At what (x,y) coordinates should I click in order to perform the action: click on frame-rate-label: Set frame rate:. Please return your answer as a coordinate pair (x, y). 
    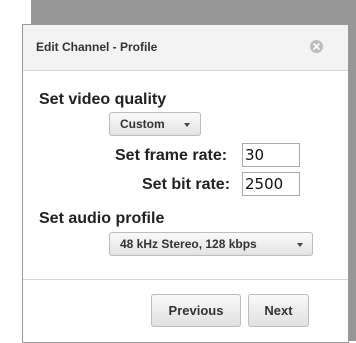
    Looking at the image, I should click on (171, 155).